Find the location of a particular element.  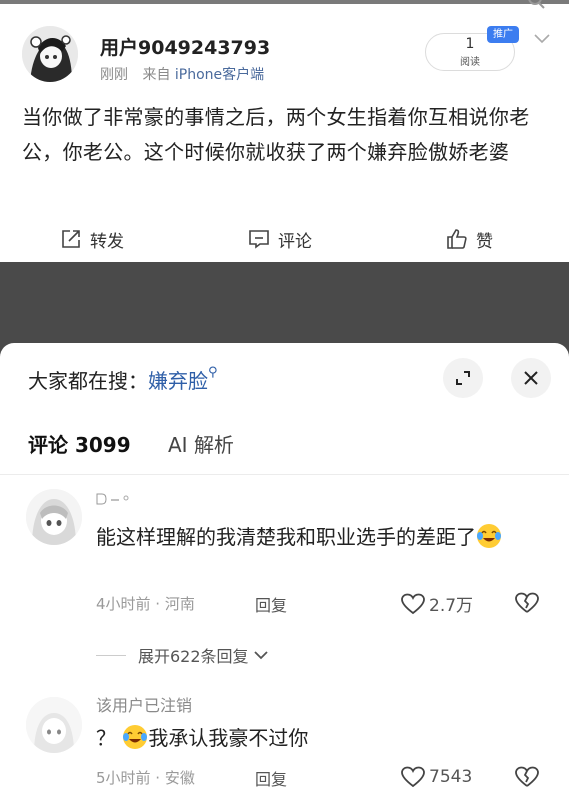

repost-button: 转发 is located at coordinates (92, 239).